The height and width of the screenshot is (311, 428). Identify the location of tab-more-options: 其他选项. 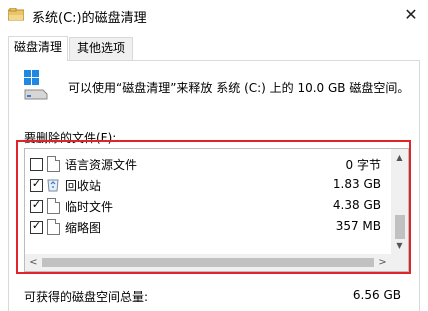
(101, 48).